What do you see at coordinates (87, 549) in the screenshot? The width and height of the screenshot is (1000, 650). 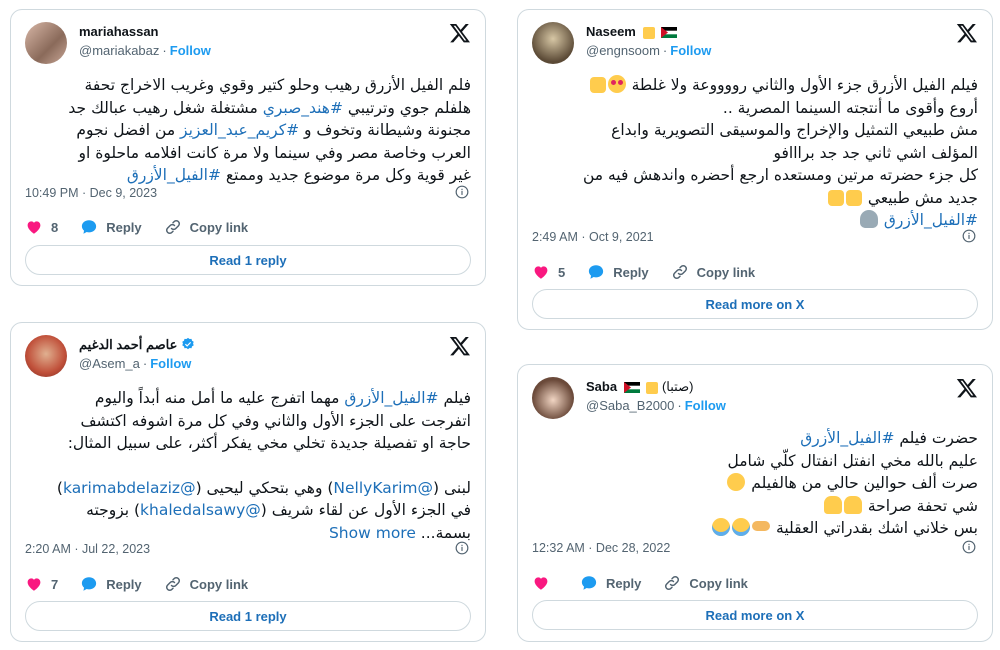 I see `timestamp: 2:20 AM · Jul 22, 2023` at bounding box center [87, 549].